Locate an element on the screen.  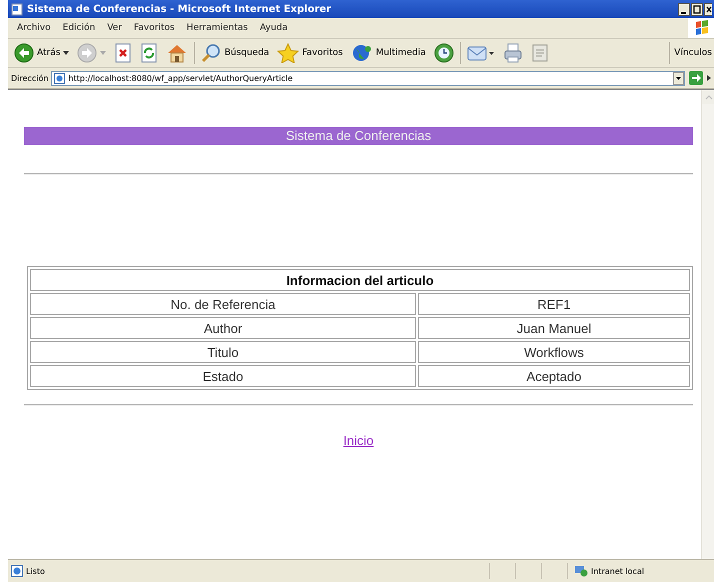
toolbar-label: Atrás is located at coordinates (48, 53).